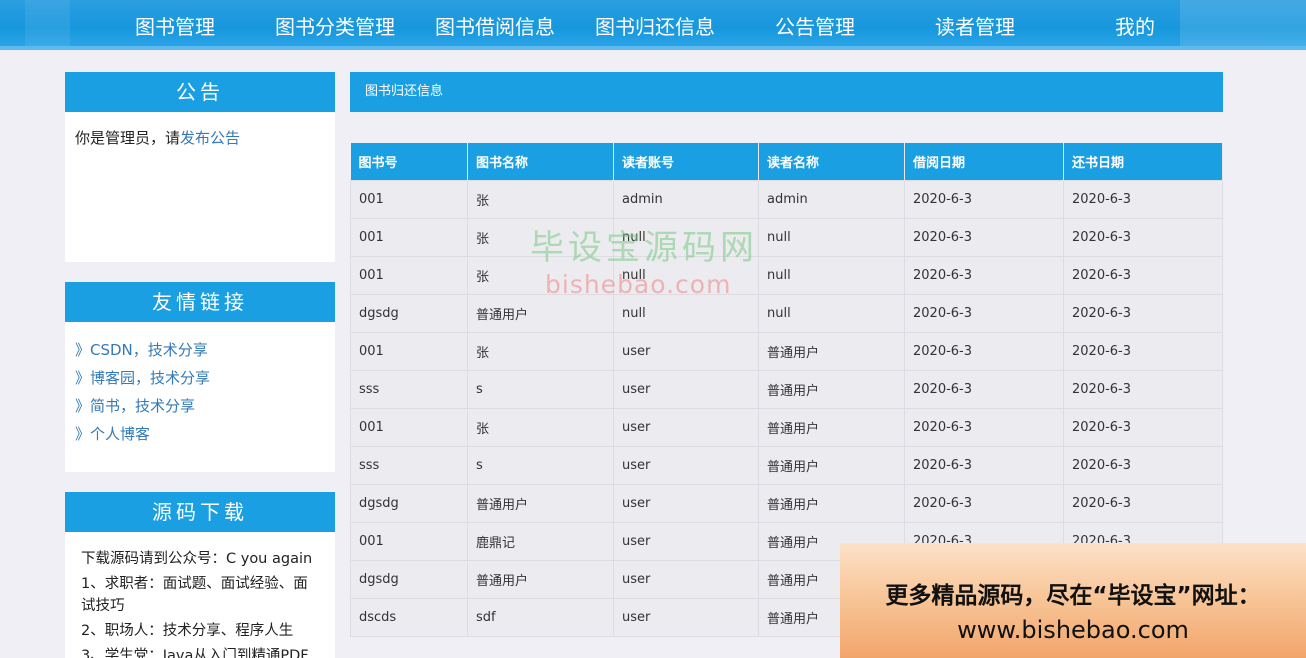 Image resolution: width=1306 pixels, height=658 pixels. I want to click on notice-title: 公告, so click(200, 92).